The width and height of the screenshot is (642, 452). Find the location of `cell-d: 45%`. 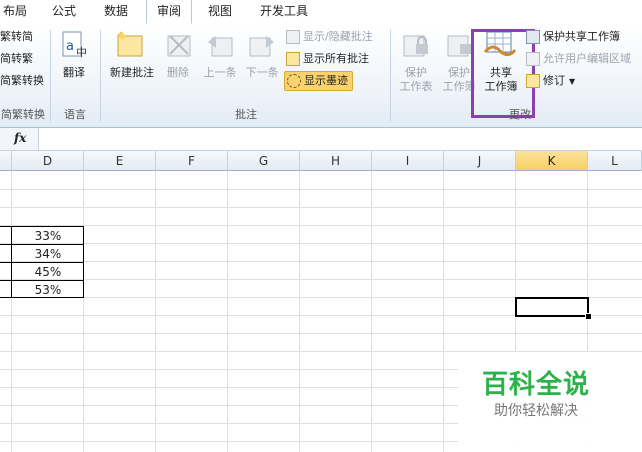

cell-d: 45% is located at coordinates (48, 272).